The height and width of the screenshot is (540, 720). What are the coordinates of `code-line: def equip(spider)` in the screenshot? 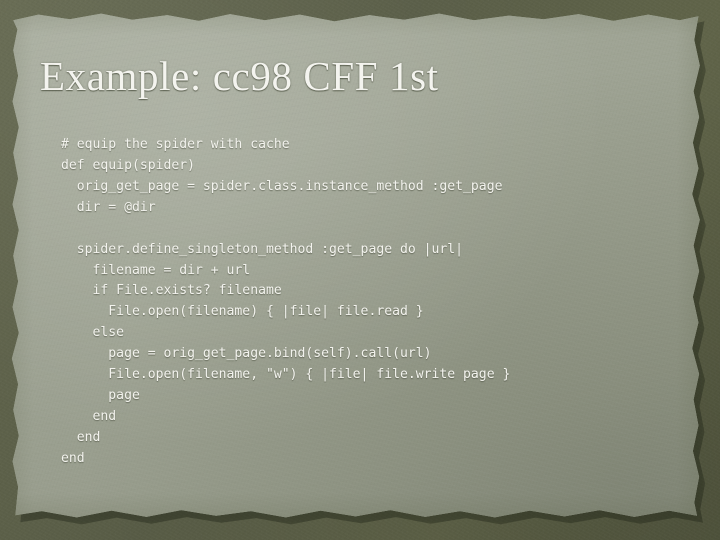 It's located at (128, 165).